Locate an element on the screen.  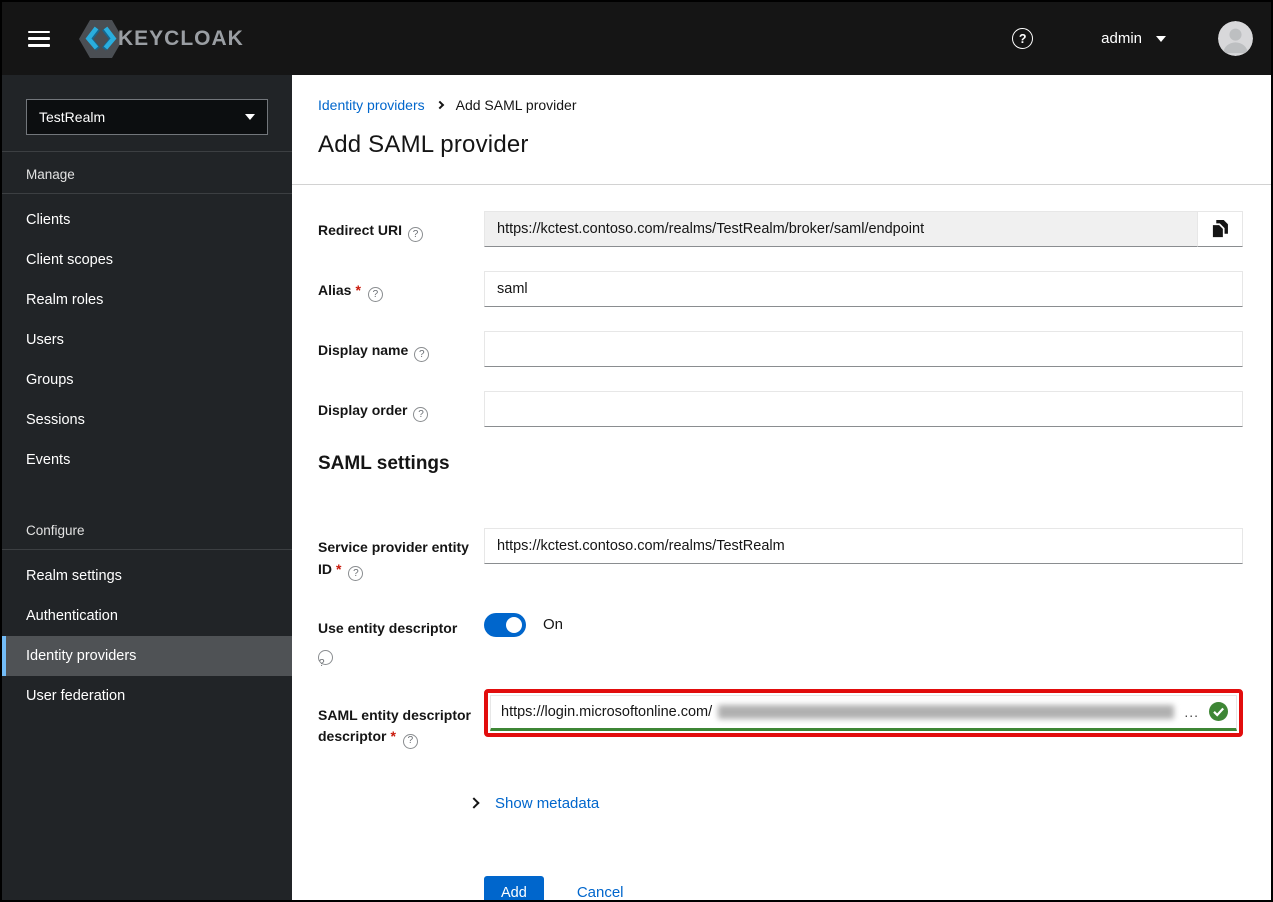
sidebar-item-sessions: Sessions is located at coordinates (147, 420).